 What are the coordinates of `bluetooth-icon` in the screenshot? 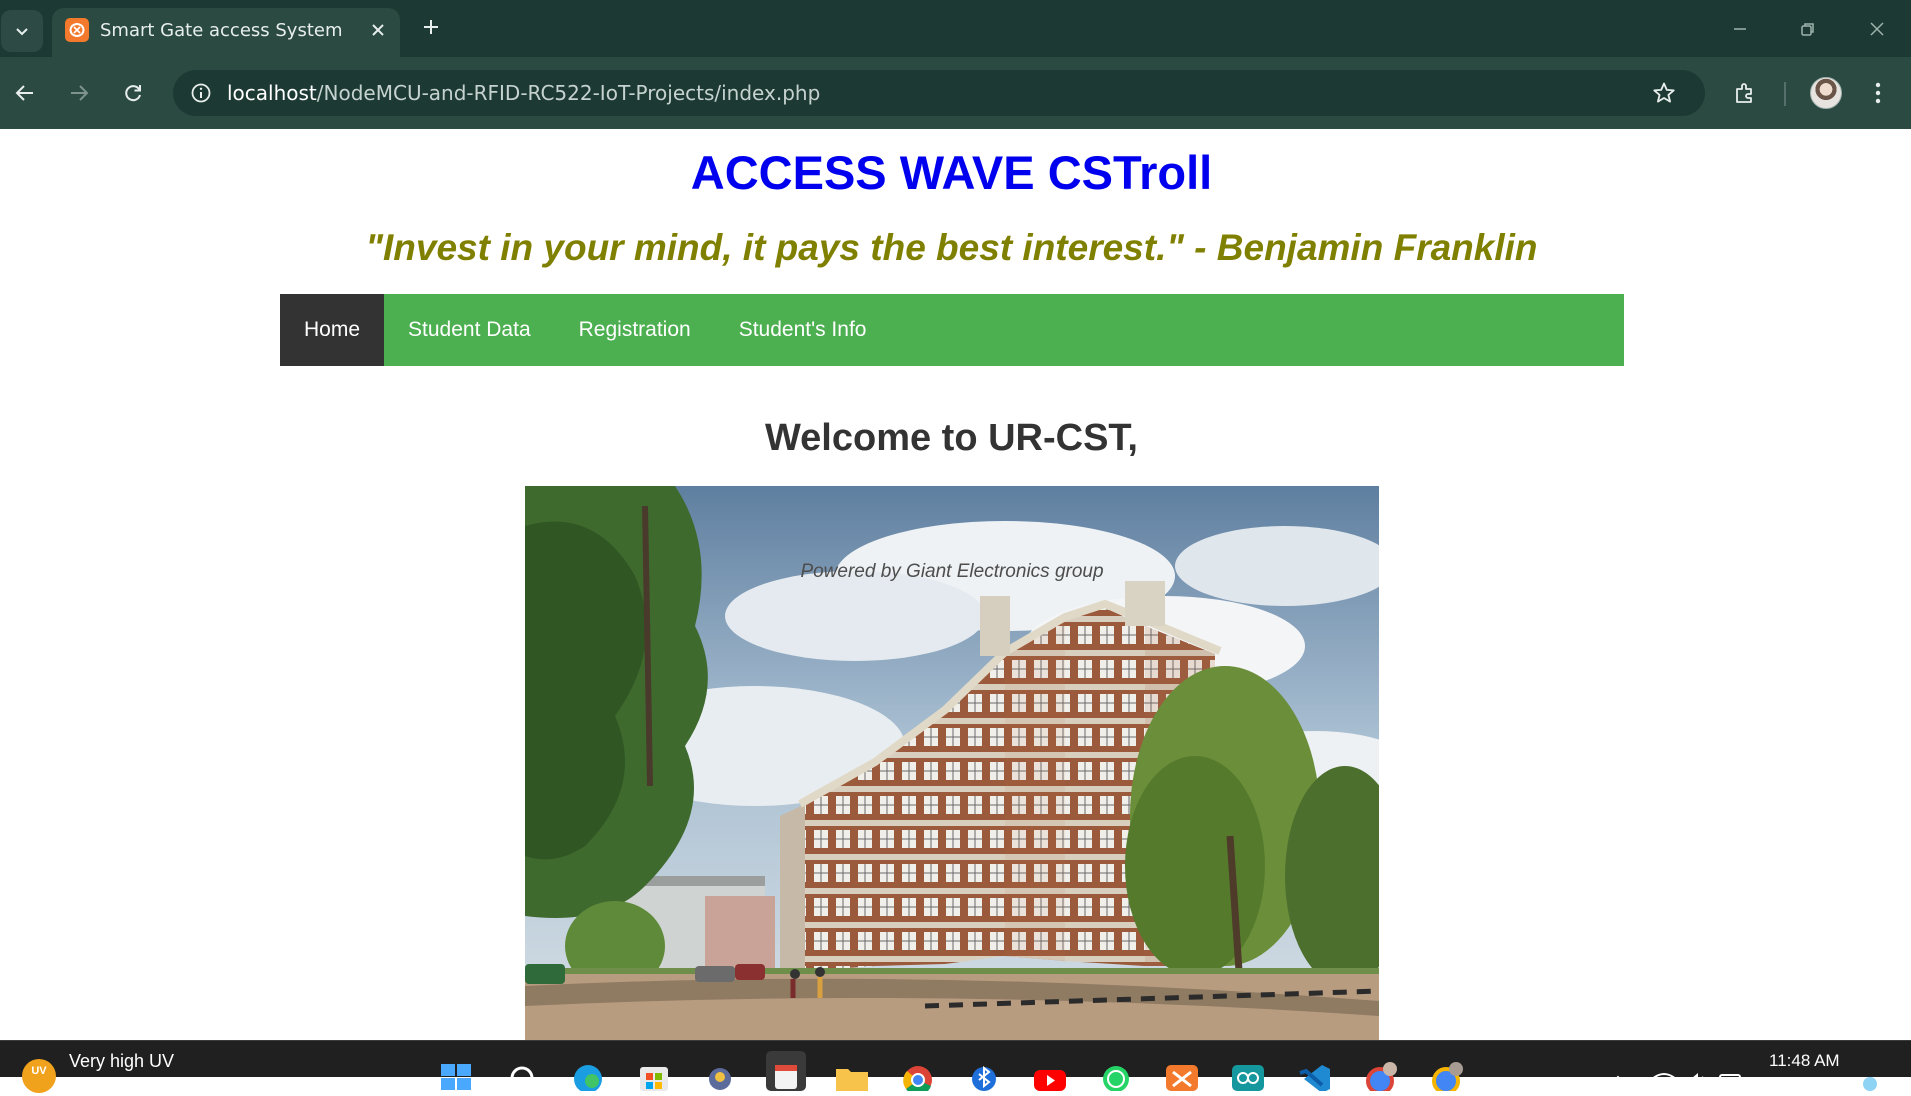 It's located at (984, 1071).